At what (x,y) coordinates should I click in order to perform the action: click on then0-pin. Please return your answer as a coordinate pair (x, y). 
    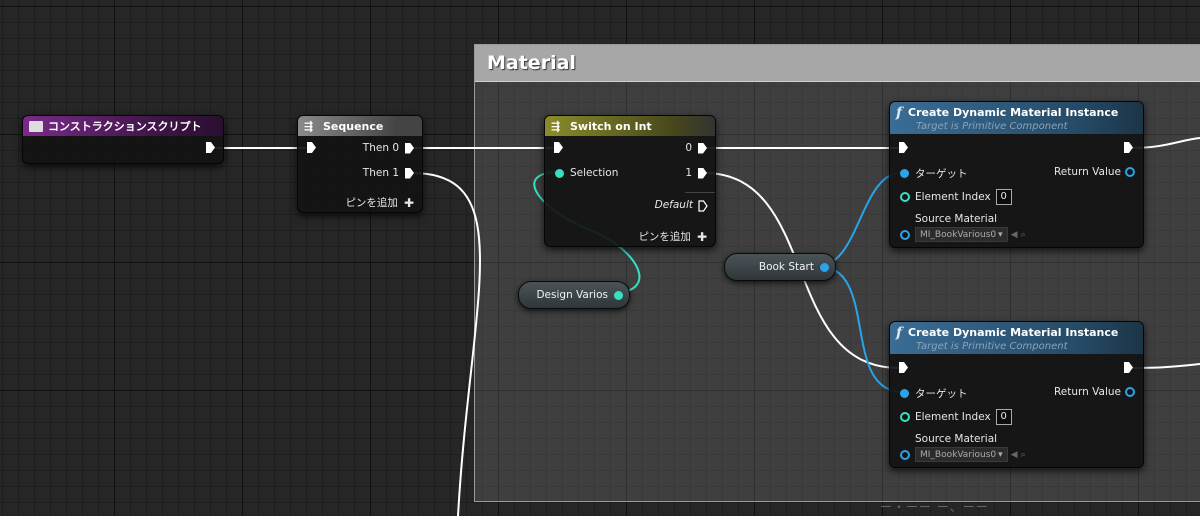
    Looking at the image, I should click on (409, 148).